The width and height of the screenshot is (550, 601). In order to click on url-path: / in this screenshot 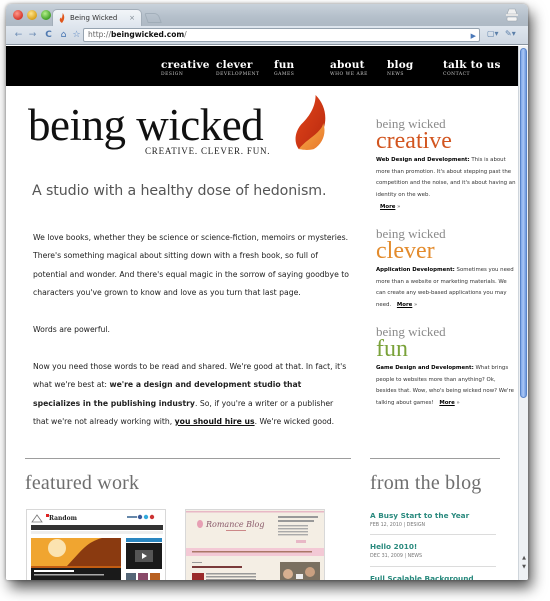, I will do `click(185, 34)`.